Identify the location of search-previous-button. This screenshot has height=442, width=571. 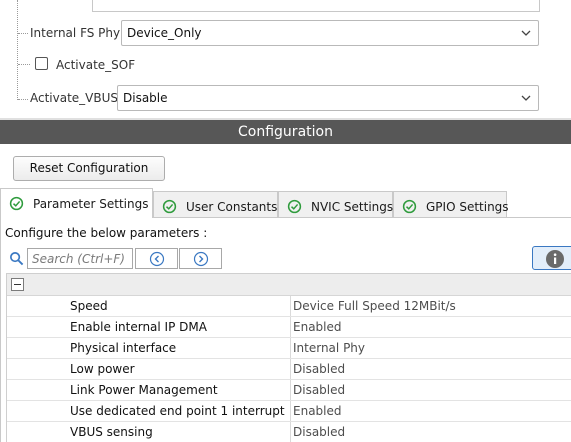
(156, 258).